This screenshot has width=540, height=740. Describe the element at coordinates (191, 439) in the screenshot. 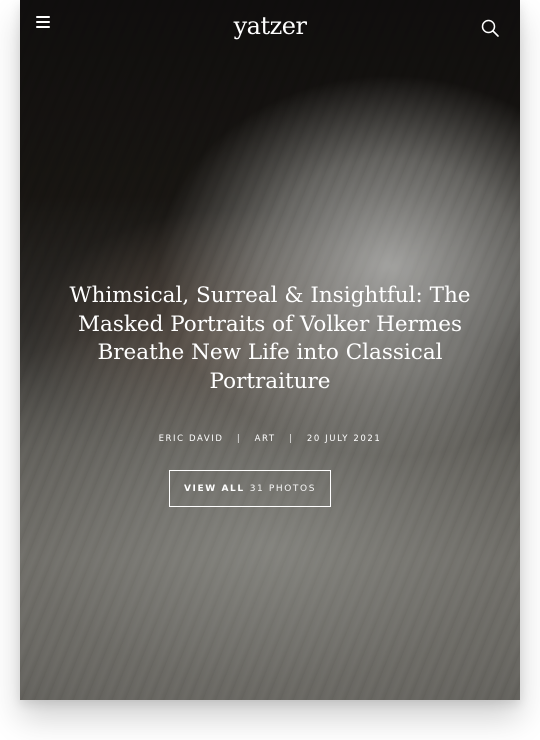

I see `author-link: ERIC DAVID` at that location.